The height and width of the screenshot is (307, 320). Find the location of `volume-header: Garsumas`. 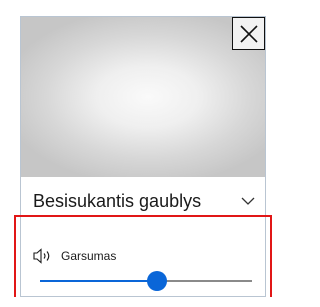

volume-header: Garsumas is located at coordinates (74, 256).